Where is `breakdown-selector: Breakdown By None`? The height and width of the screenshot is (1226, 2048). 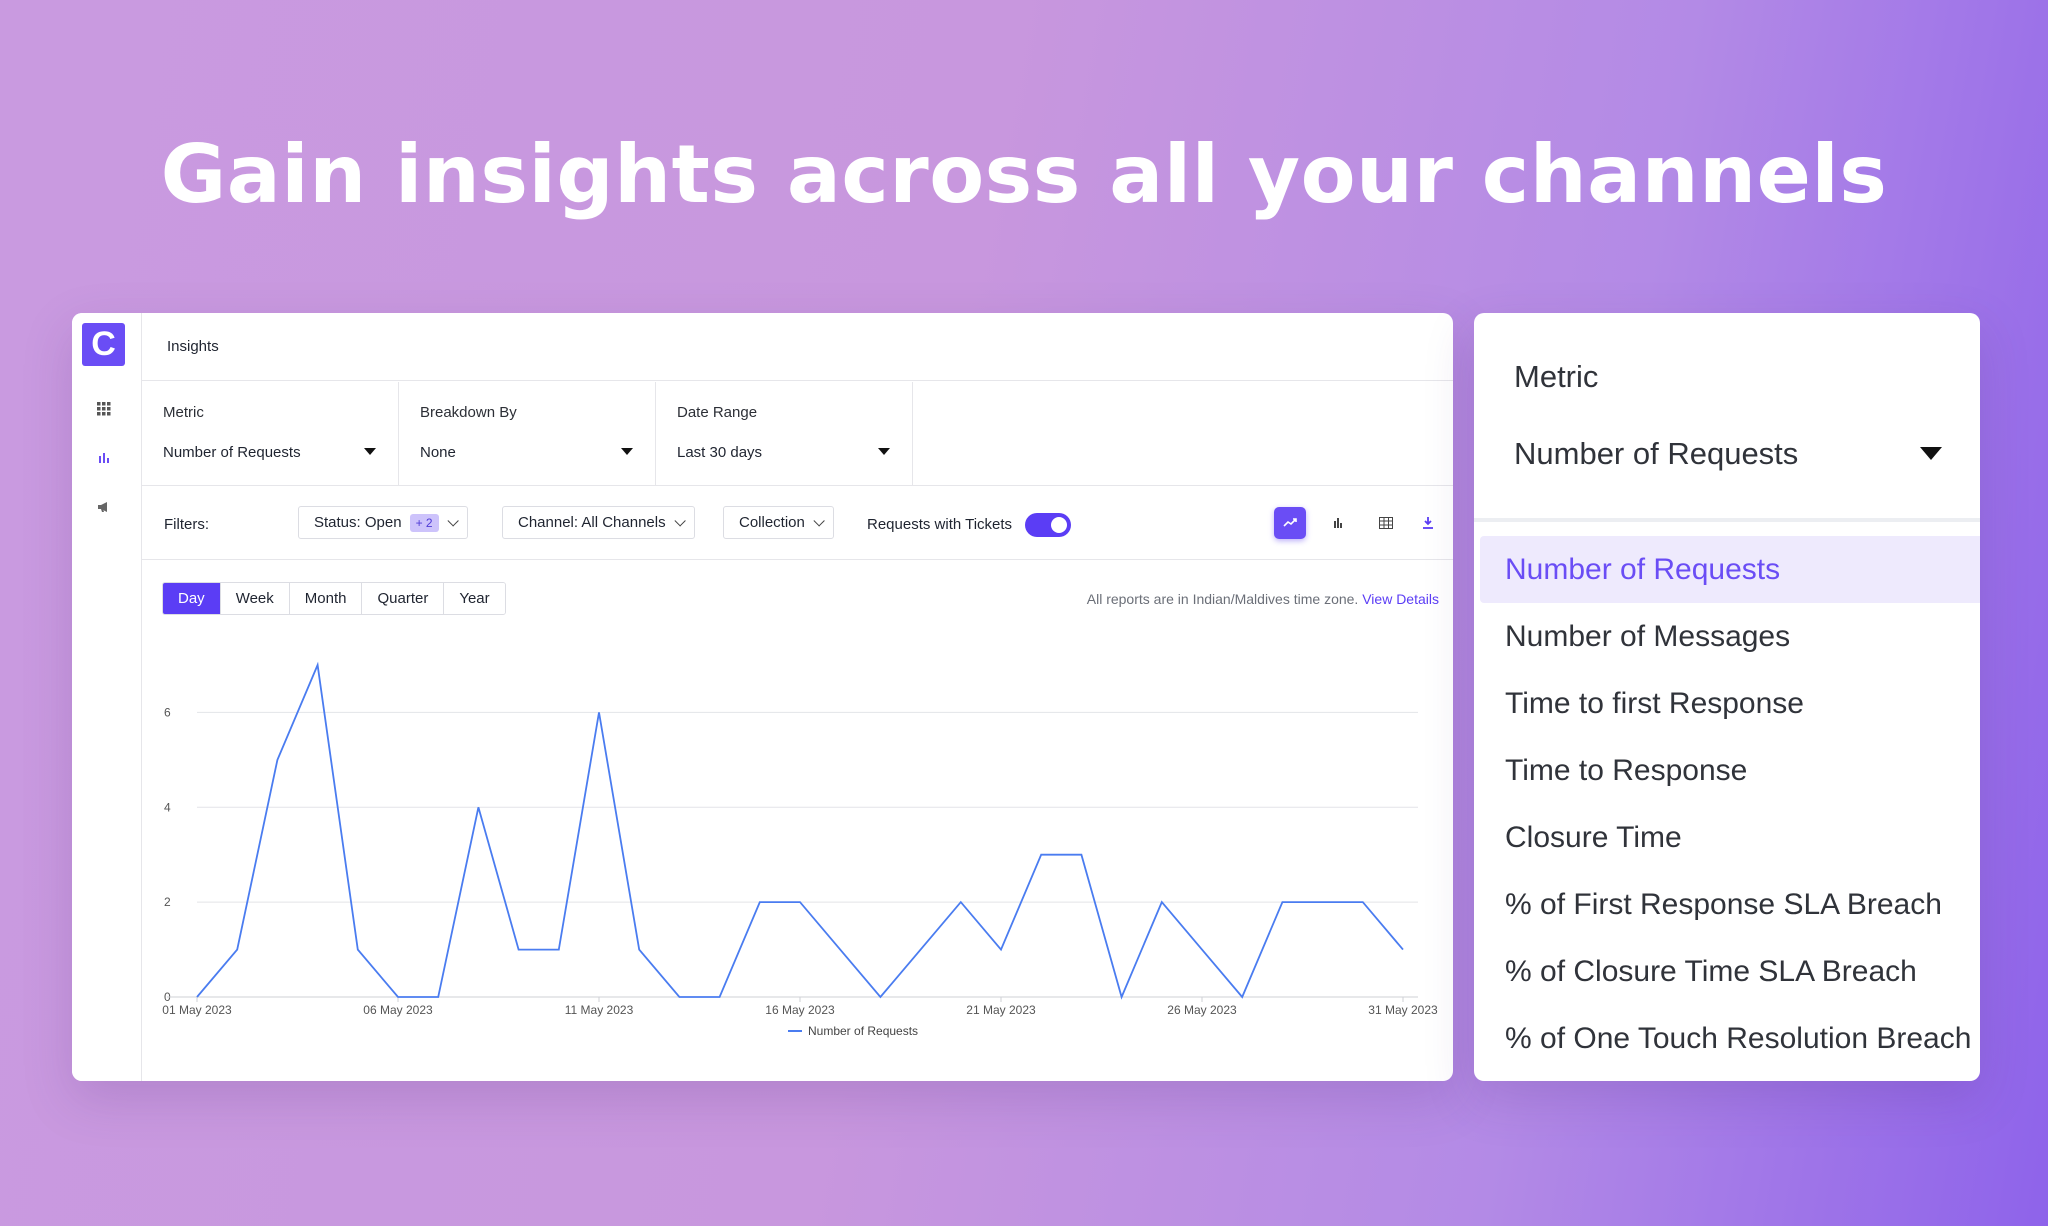
breakdown-selector: Breakdown By None is located at coordinates (527, 433).